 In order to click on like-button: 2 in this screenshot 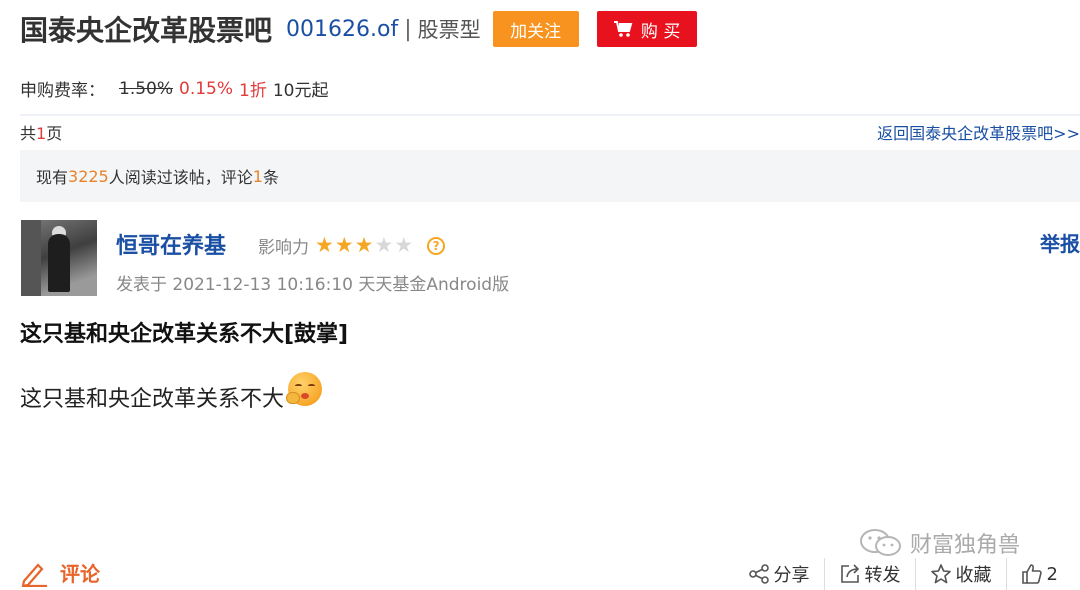, I will do `click(1038, 574)`.